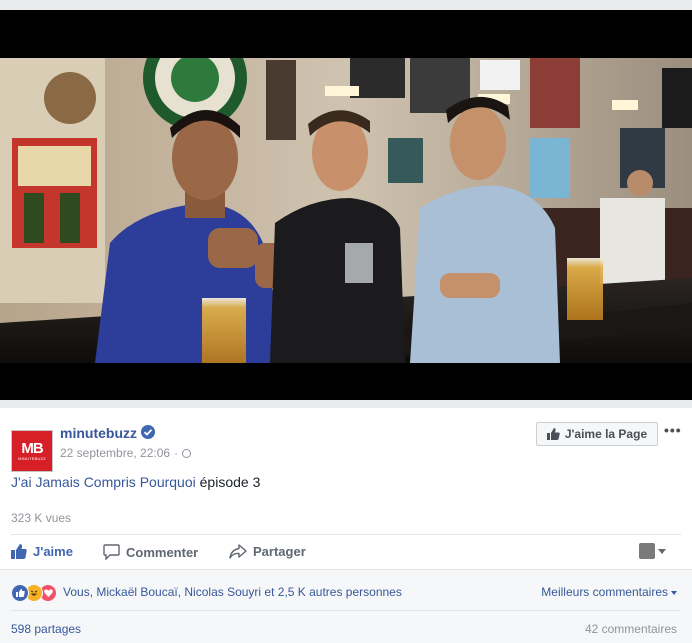 Image resolution: width=692 pixels, height=643 pixels. I want to click on comment-sort-dropdown: Meilleurs commentaires, so click(609, 592).